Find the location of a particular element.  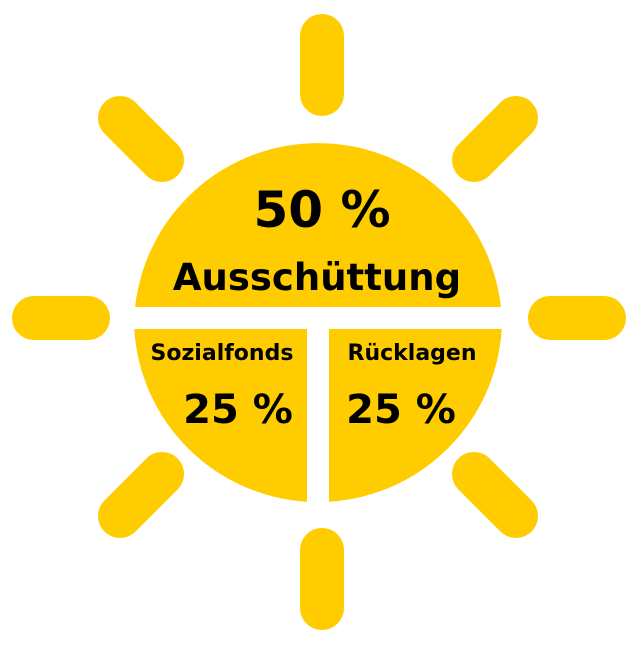

ruecklagen-percent: 25 % is located at coordinates (401, 410).